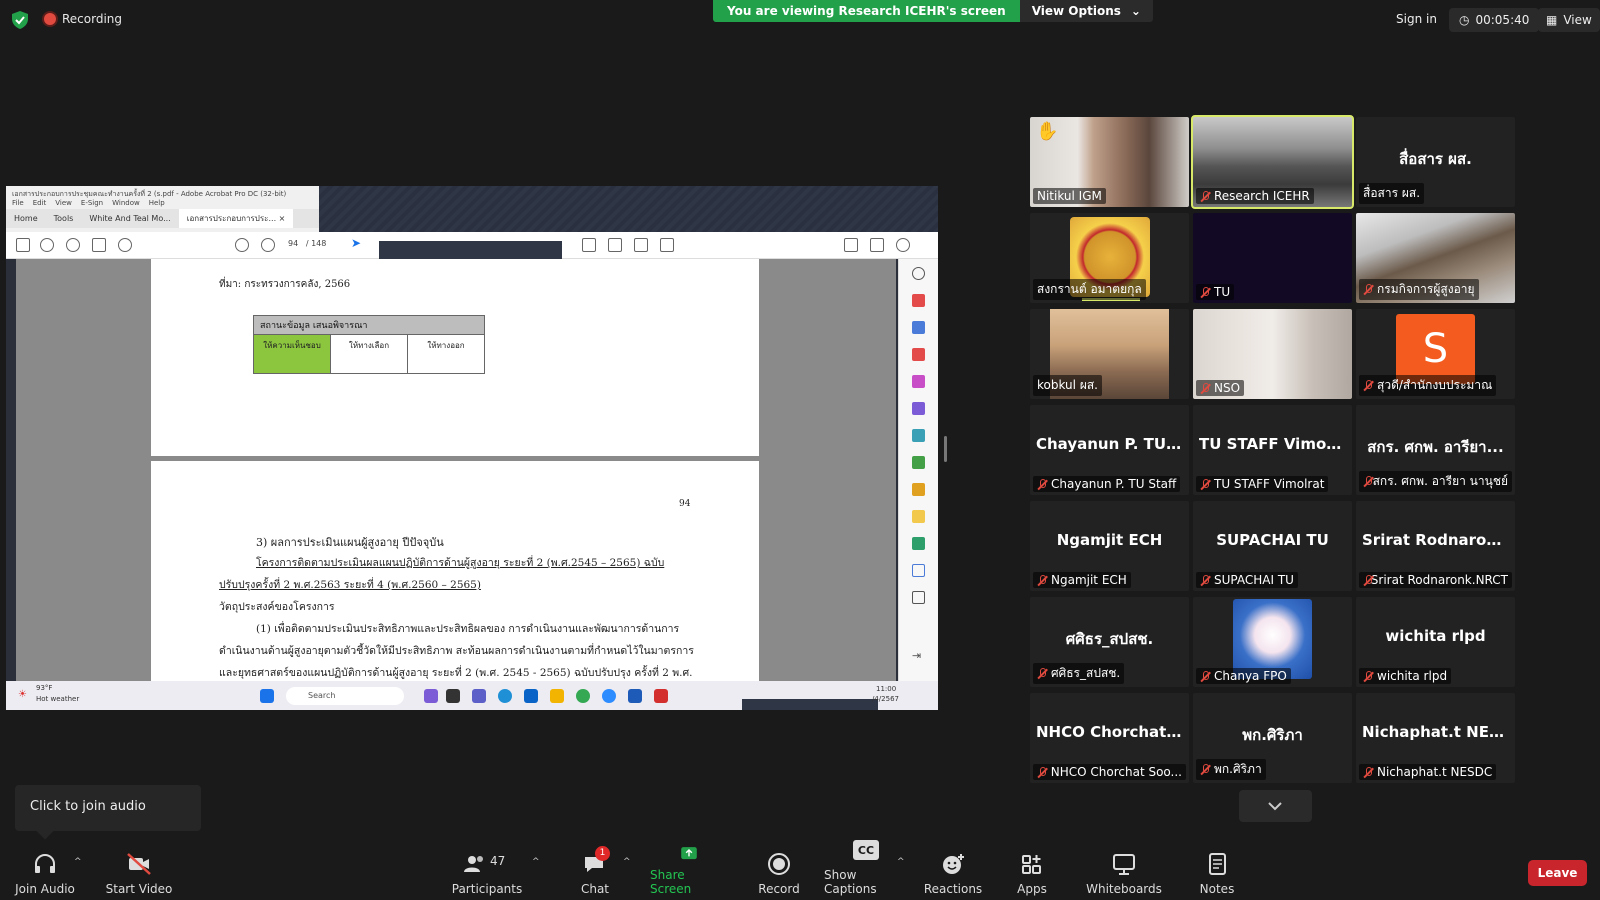 Image resolution: width=1600 pixels, height=900 pixels. I want to click on participant-tile: ✋ Nitikul IGM, so click(1109, 162).